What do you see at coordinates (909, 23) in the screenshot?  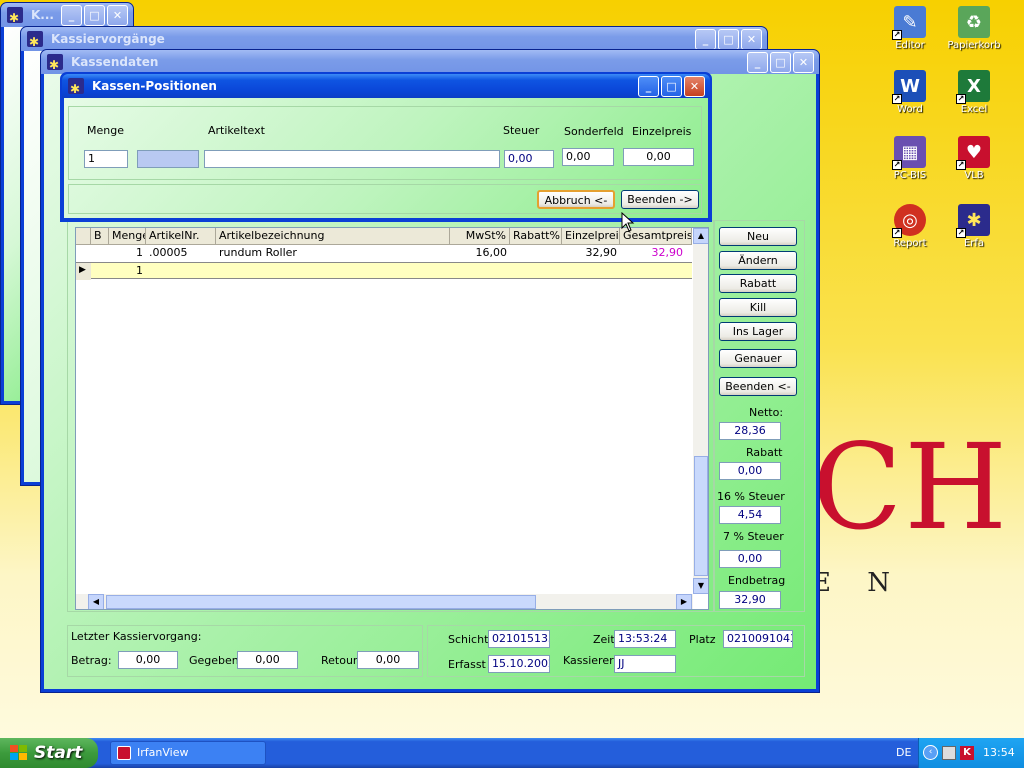 I see `editor-icon: ✎ ↗` at bounding box center [909, 23].